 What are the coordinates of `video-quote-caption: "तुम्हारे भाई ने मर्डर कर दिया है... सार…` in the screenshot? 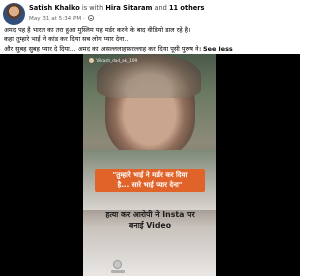 It's located at (150, 180).